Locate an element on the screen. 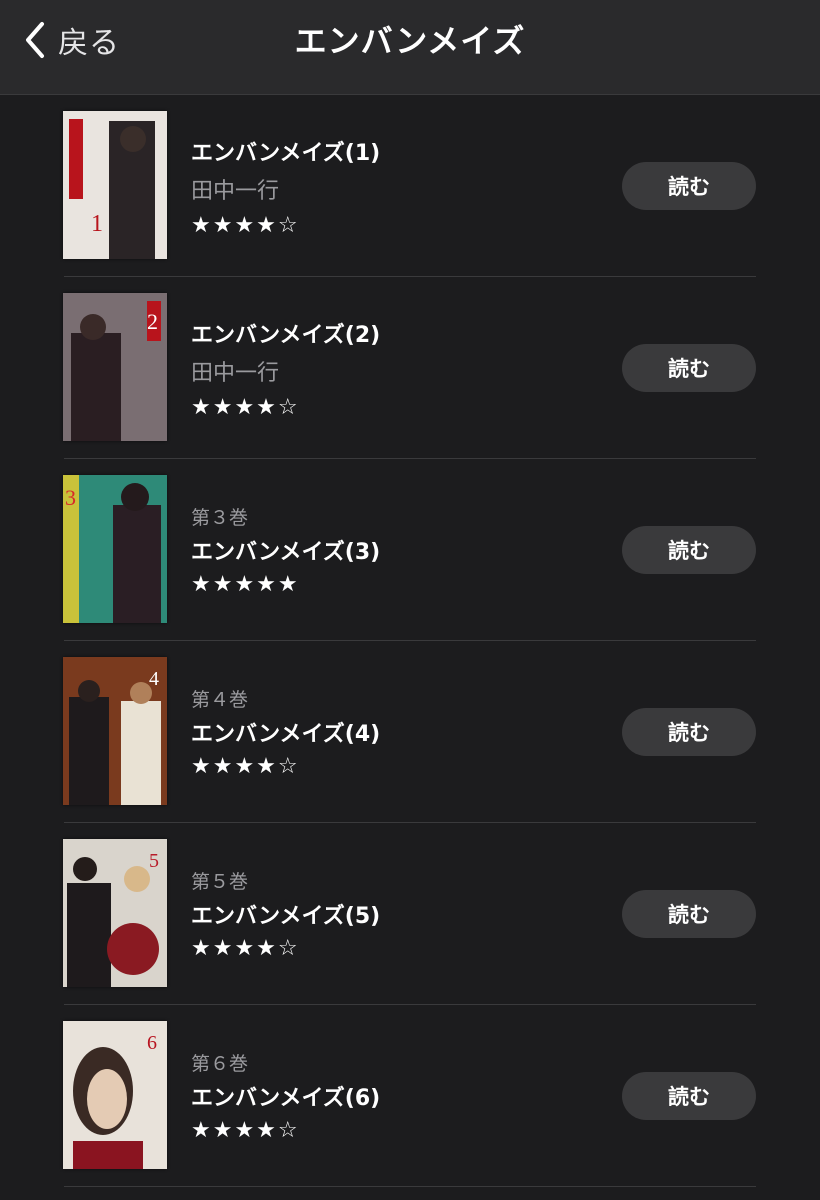 The image size is (820, 1200). svg-text: 4 is located at coordinates (154, 679).